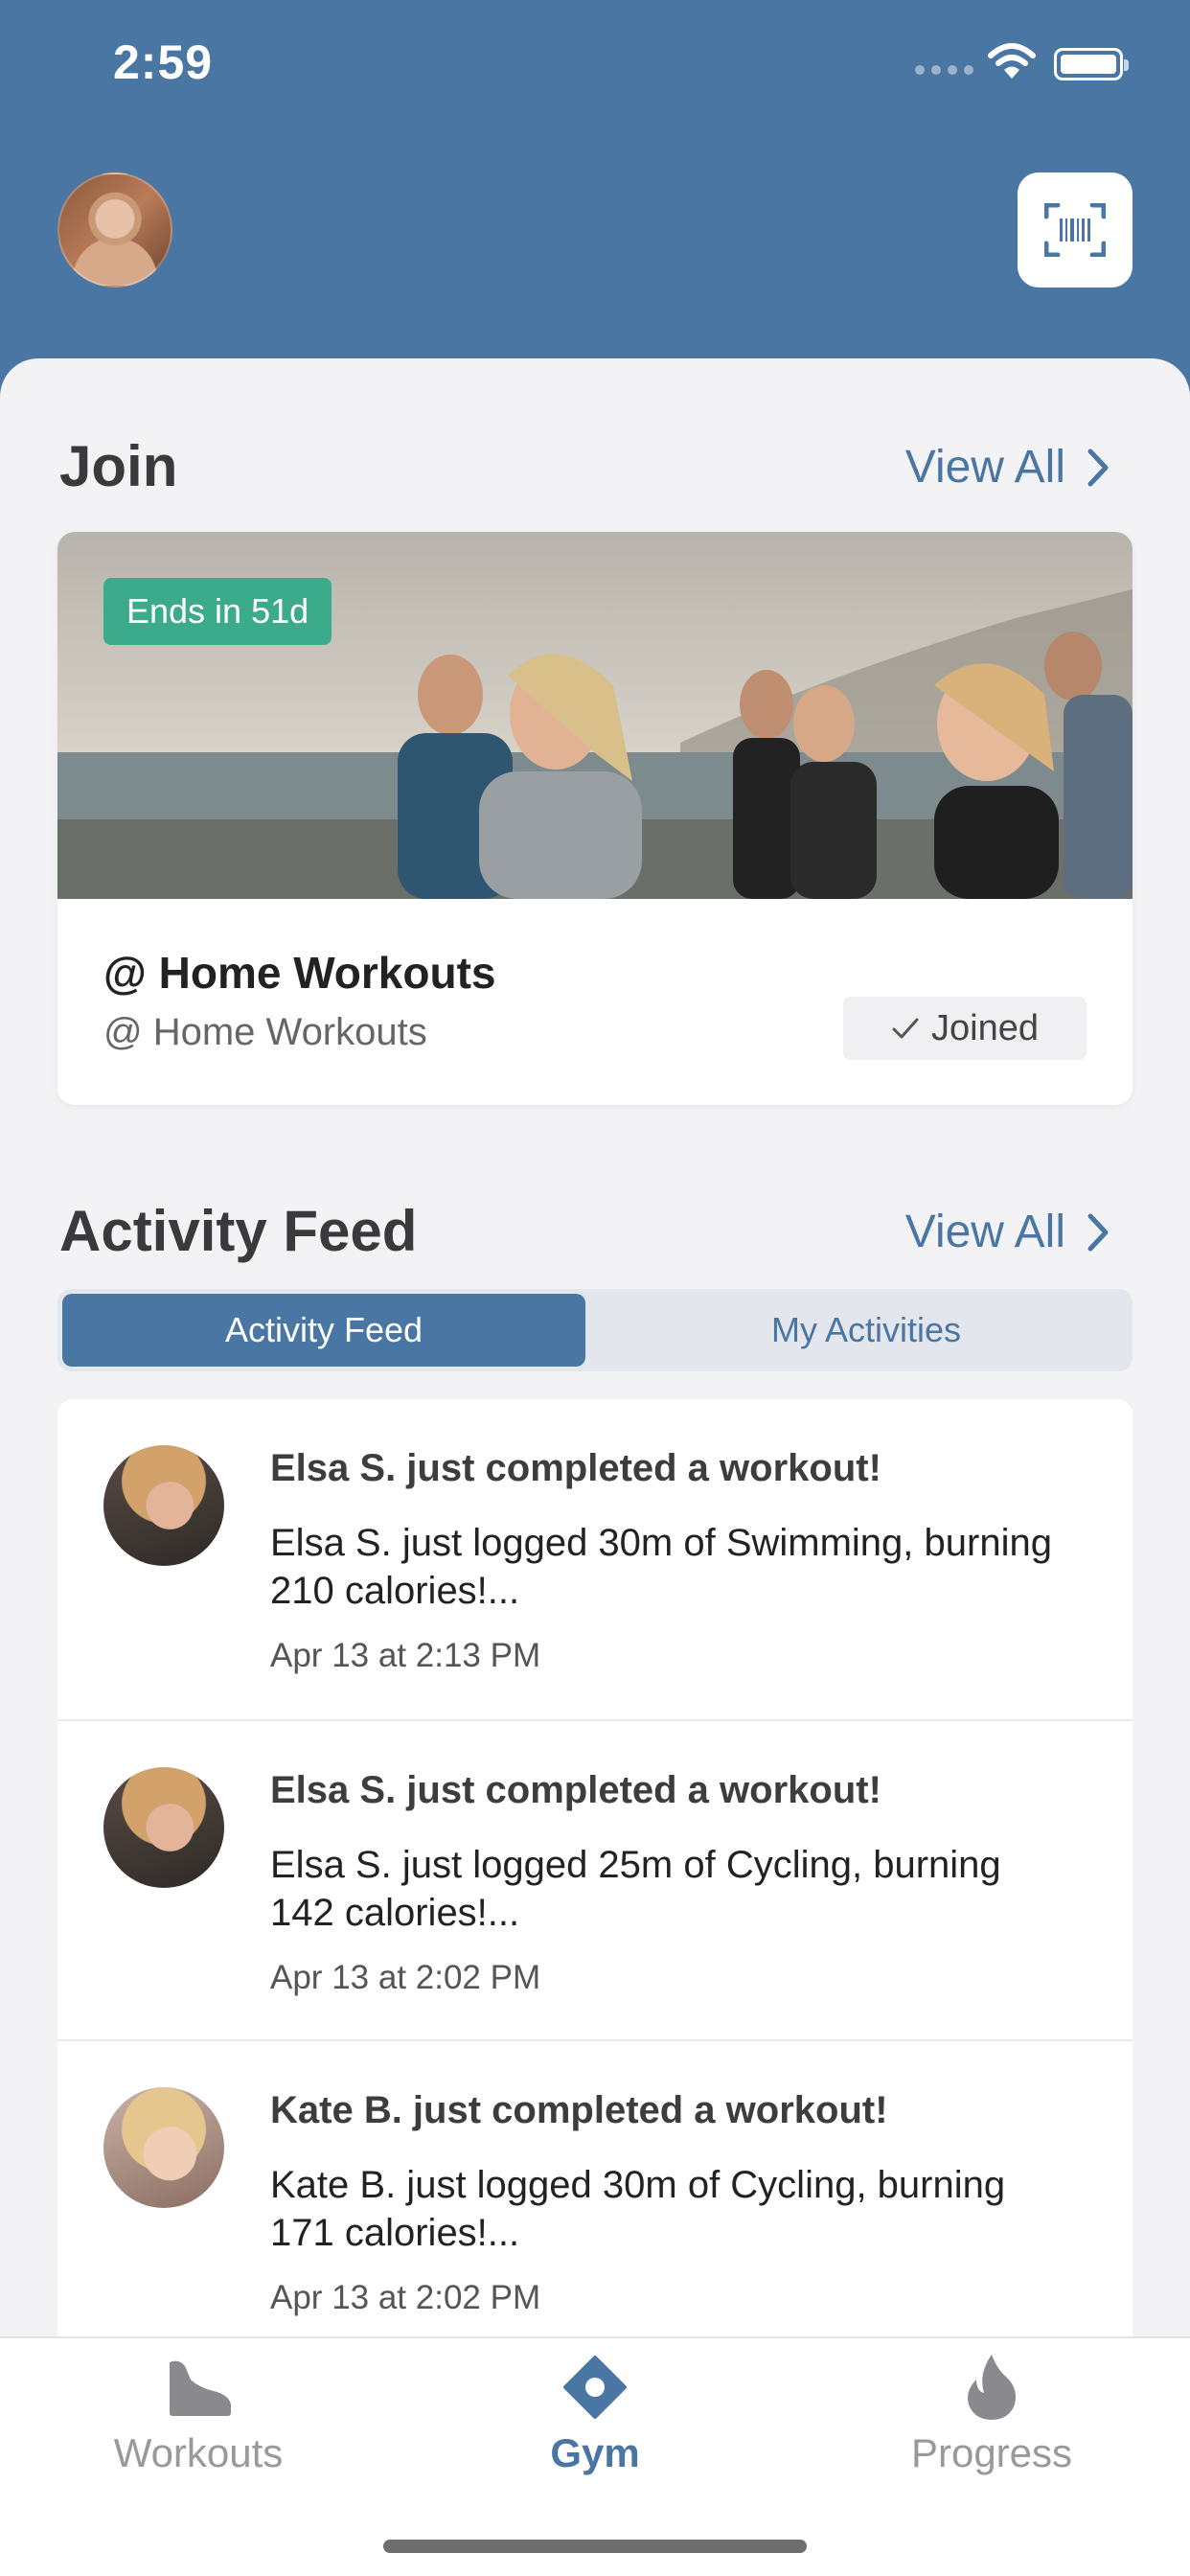 The image size is (1190, 2576). Describe the element at coordinates (1012, 61) in the screenshot. I see `wifi-icon` at that location.